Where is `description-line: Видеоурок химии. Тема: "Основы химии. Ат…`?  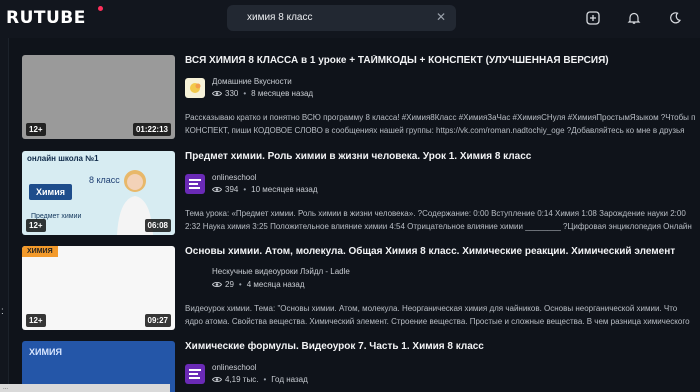 description-line: Видеоурок химии. Тема: "Основы химии. Ат… is located at coordinates (431, 308).